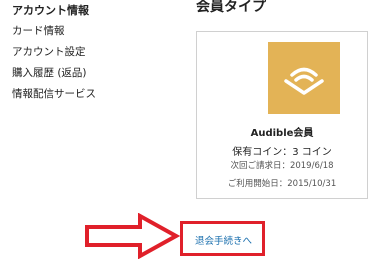  I want to click on coin-balance: 保有コイン：3 コイン, so click(282, 152).